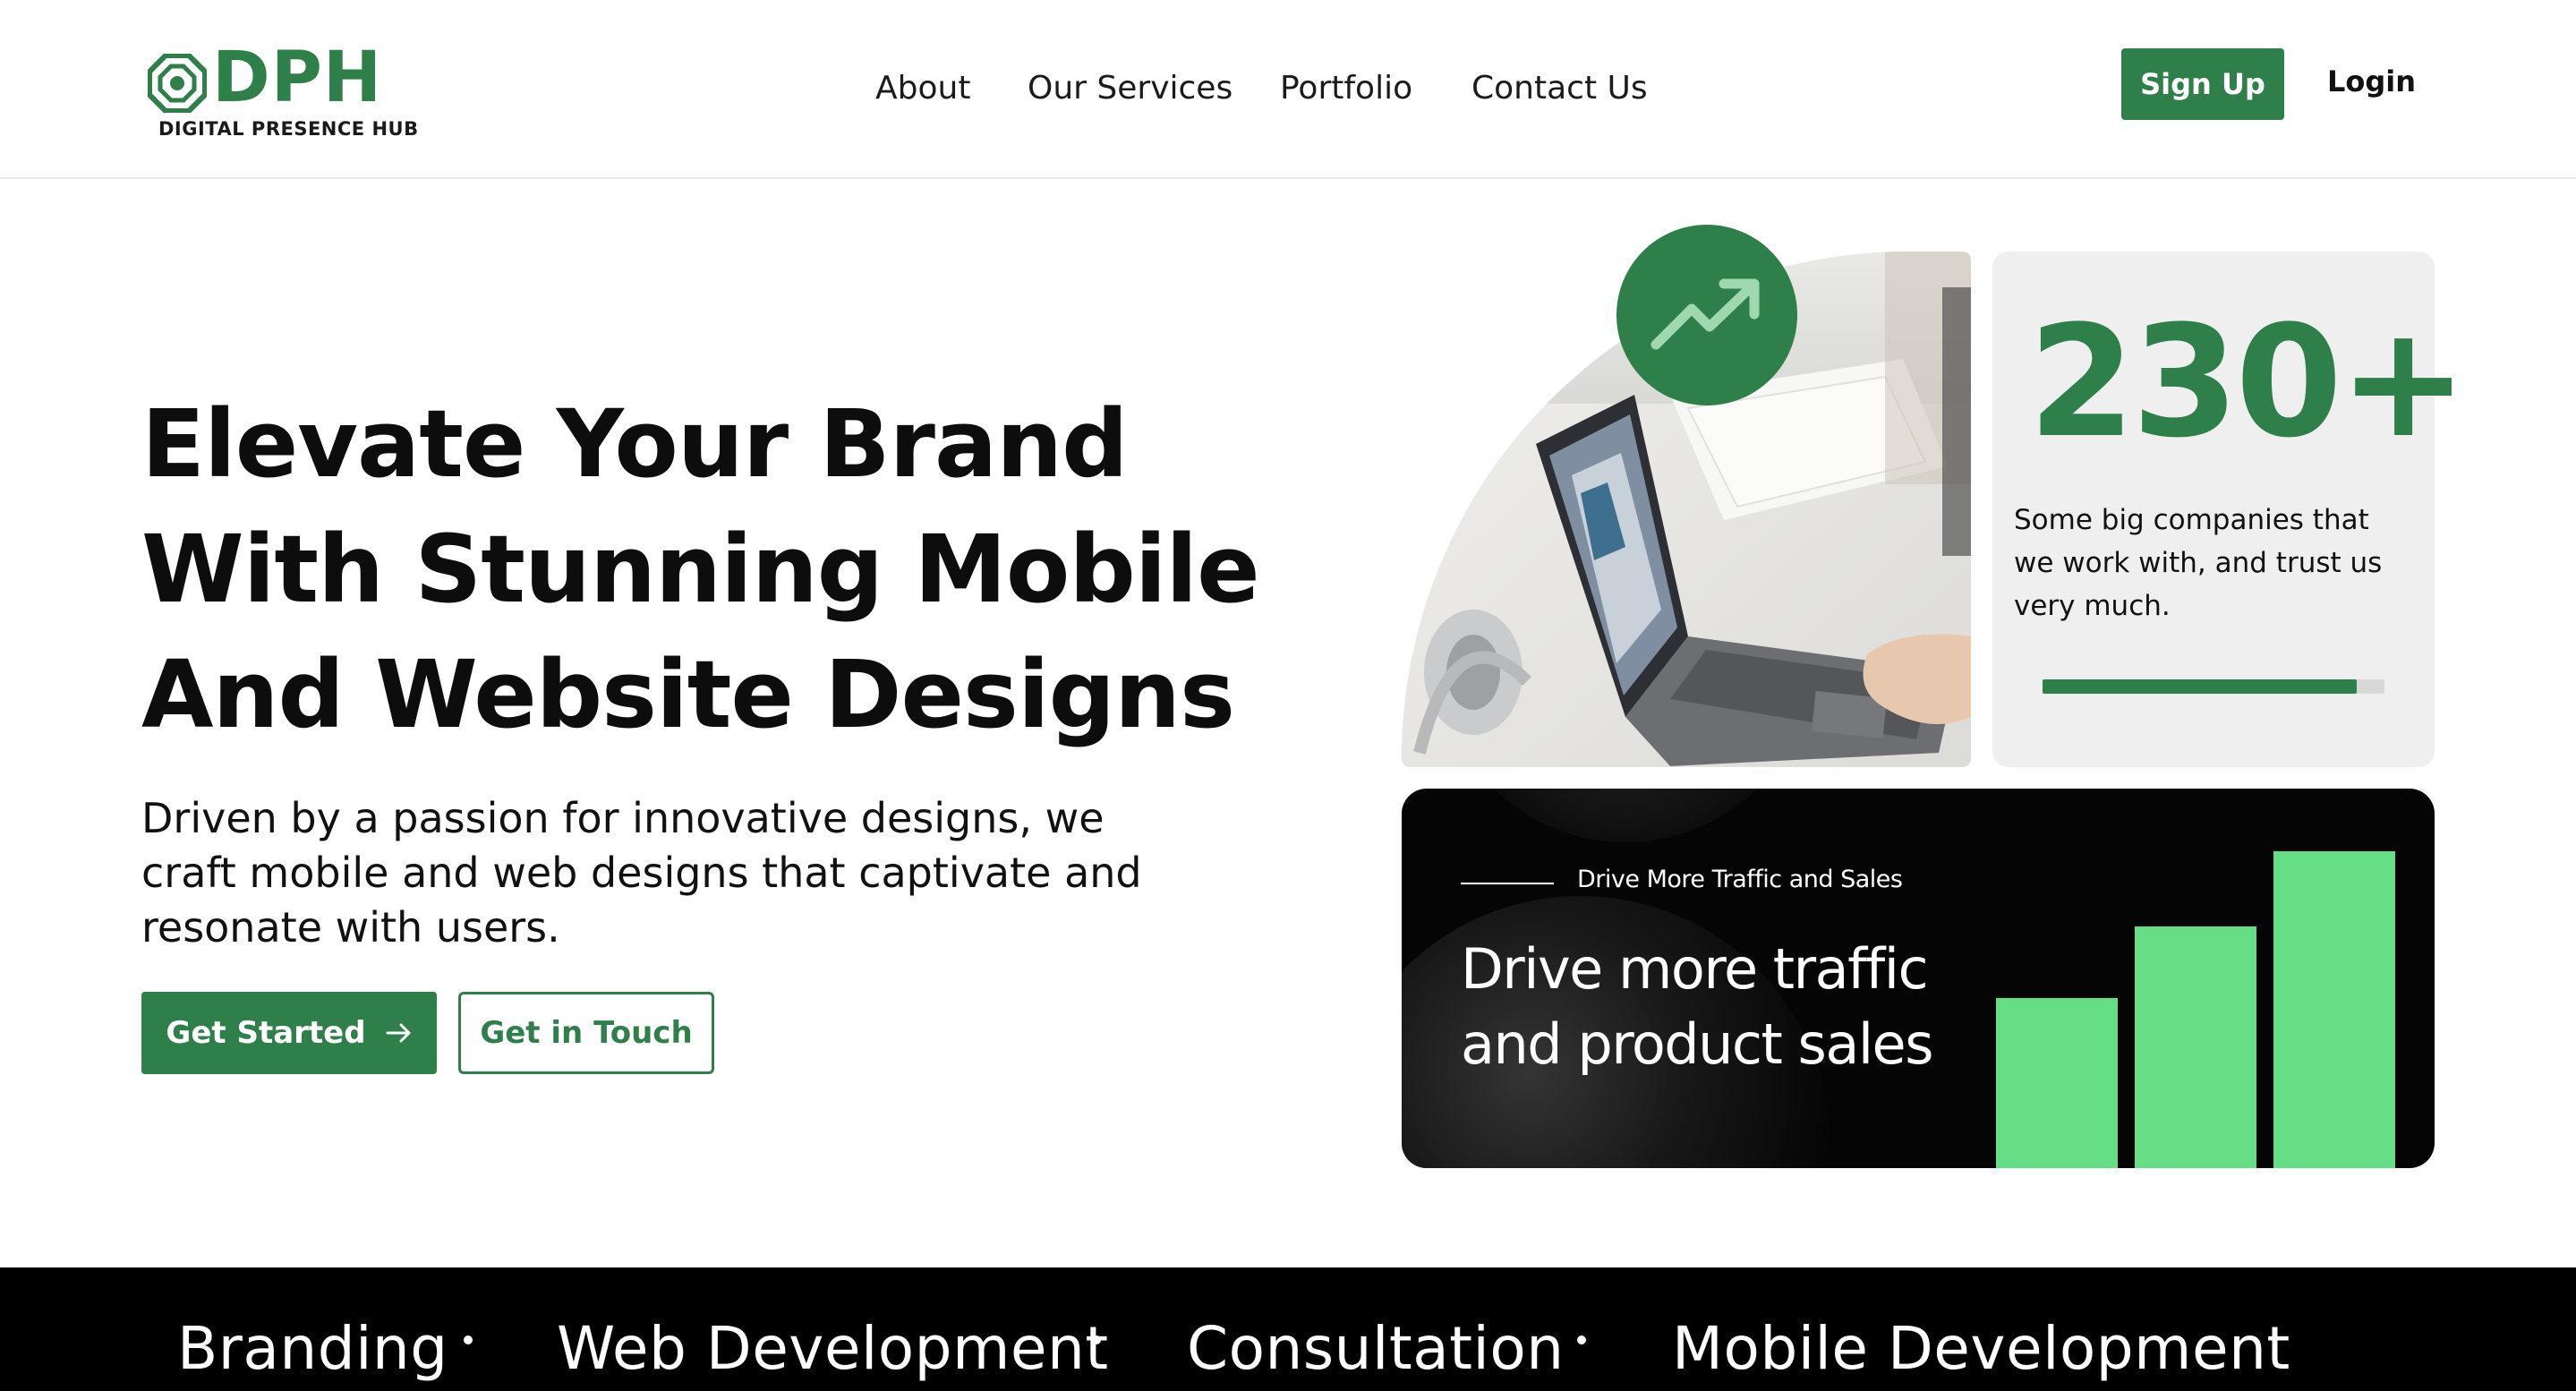 The width and height of the screenshot is (2576, 1391). What do you see at coordinates (266, 1033) in the screenshot?
I see `get-started-label: Get Started` at bounding box center [266, 1033].